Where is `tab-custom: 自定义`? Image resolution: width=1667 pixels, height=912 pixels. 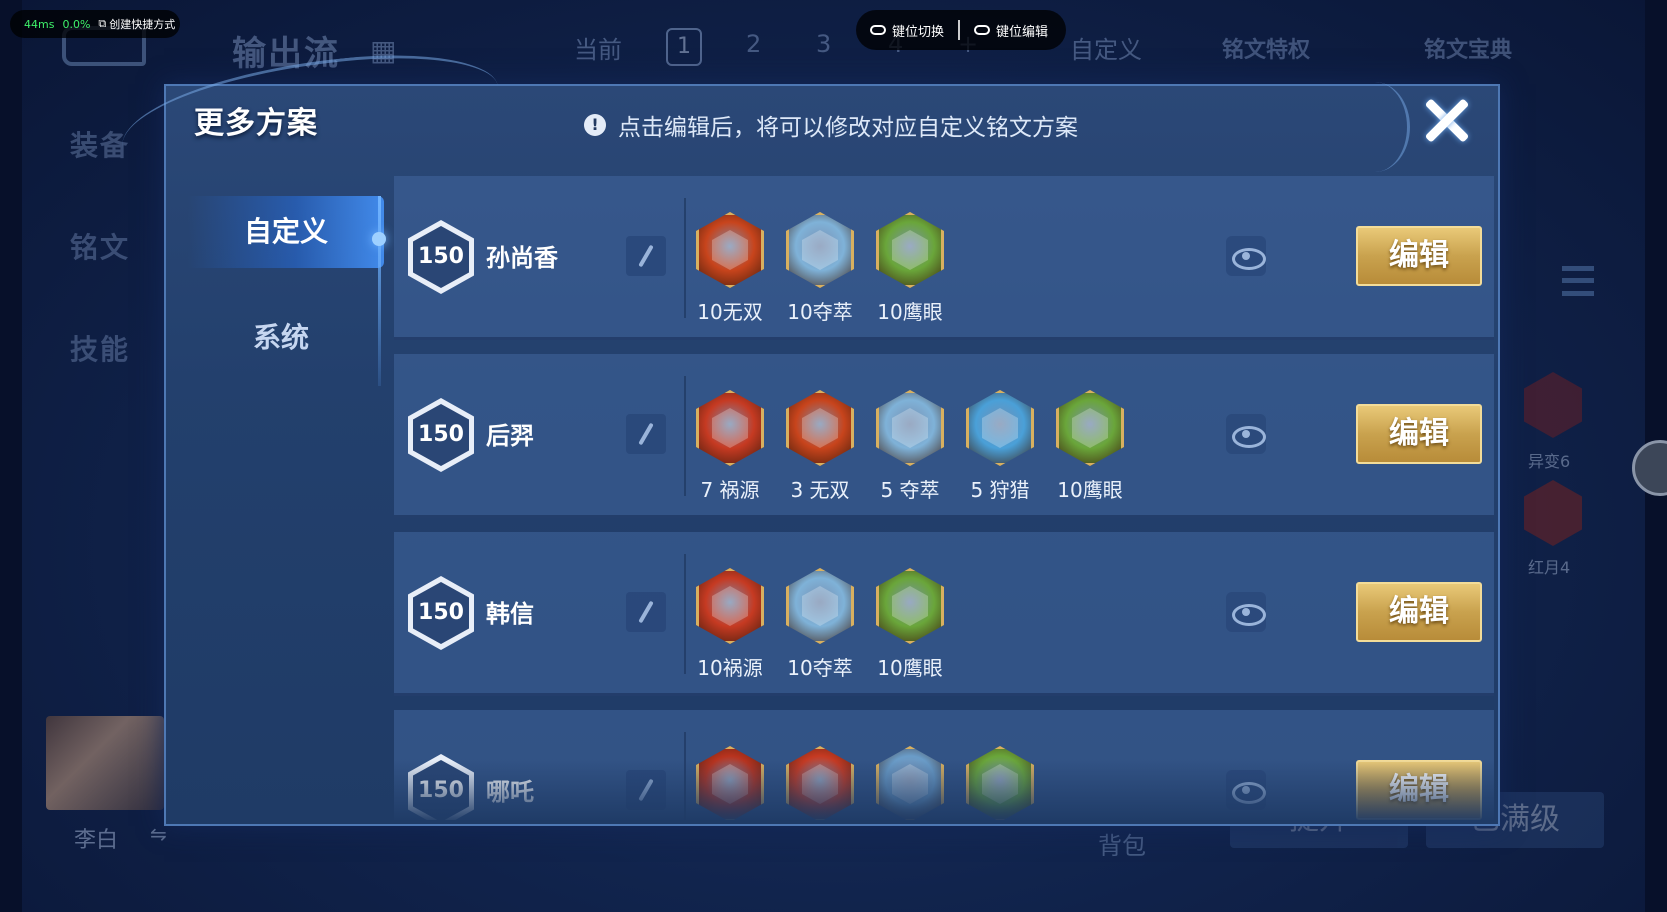
tab-custom: 自定义 is located at coordinates (286, 232).